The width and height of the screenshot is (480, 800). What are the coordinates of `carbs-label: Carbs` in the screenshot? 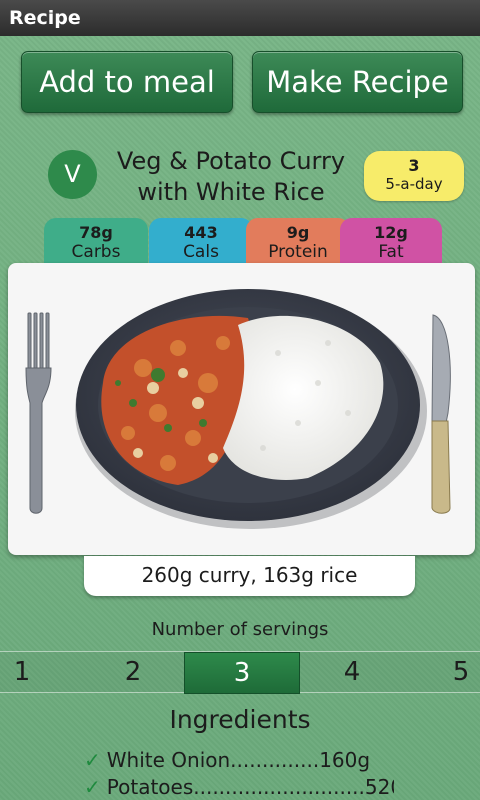 It's located at (96, 252).